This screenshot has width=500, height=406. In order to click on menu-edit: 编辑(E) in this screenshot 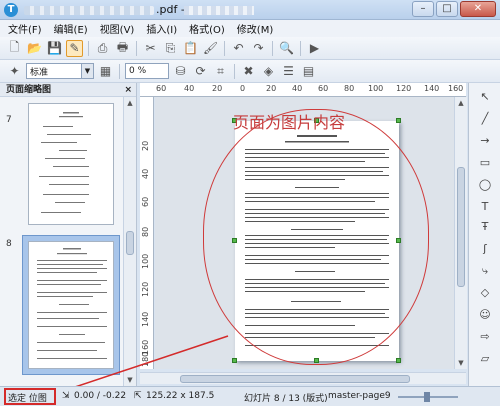, I will do `click(71, 28)`.